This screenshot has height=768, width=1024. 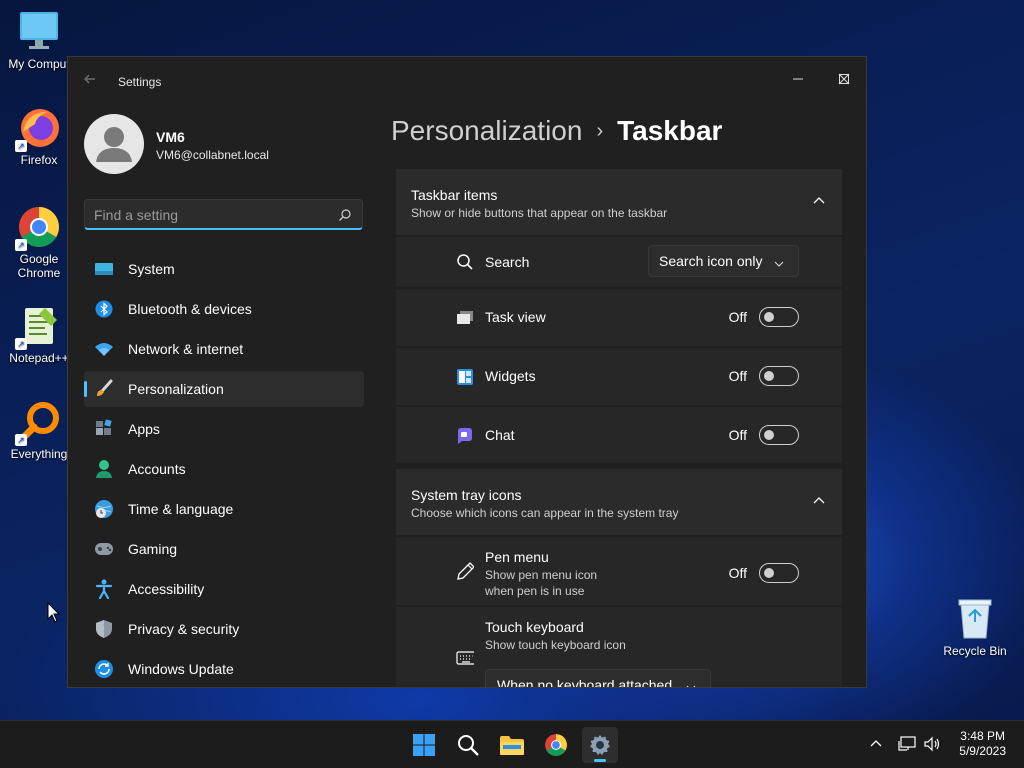 I want to click on sidebar-item-label: Time & language, so click(x=181, y=509).